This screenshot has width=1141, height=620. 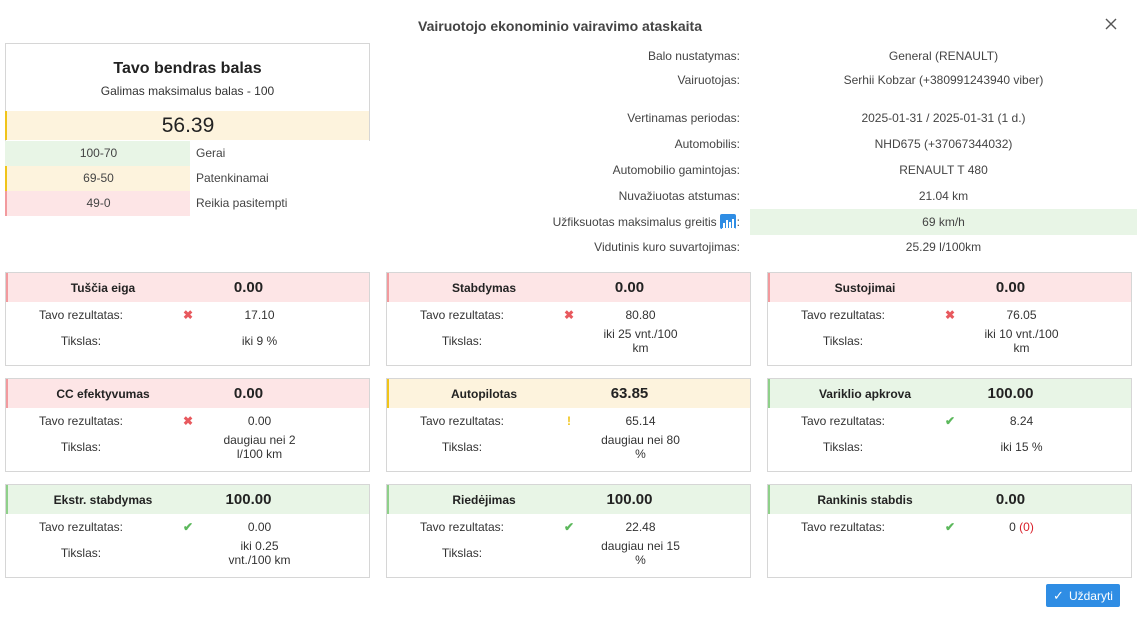 I want to click on score-subtitle: Galimas maksimalus balas - 100, so click(x=187, y=91).